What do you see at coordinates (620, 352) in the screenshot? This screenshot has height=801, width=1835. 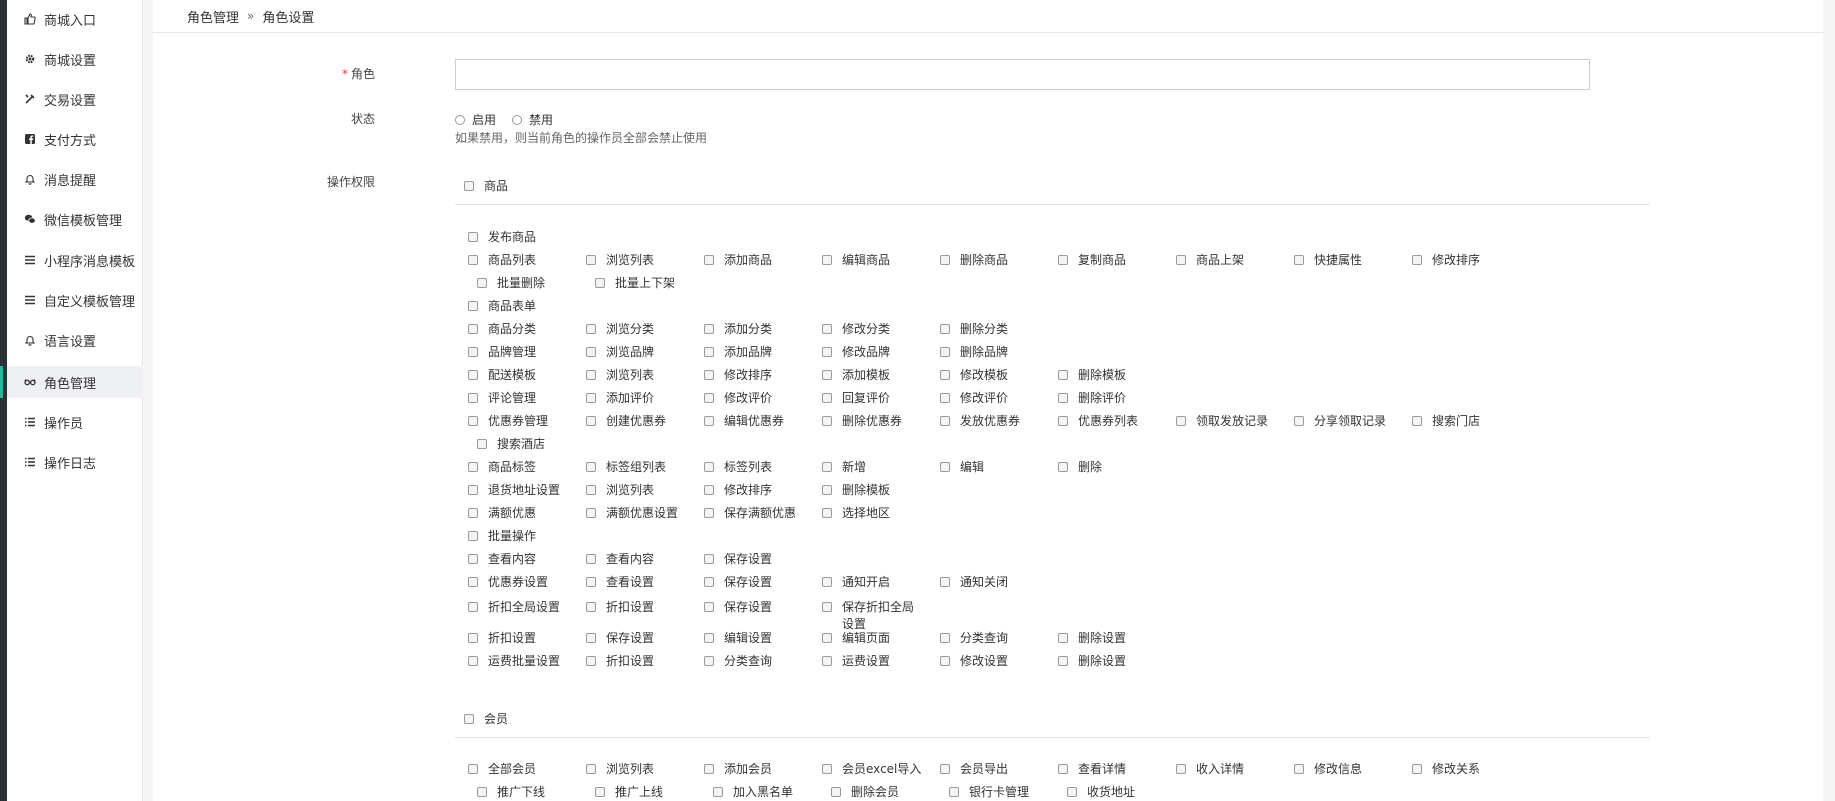 I see `permission-checkbox-item: 浏览品牌` at bounding box center [620, 352].